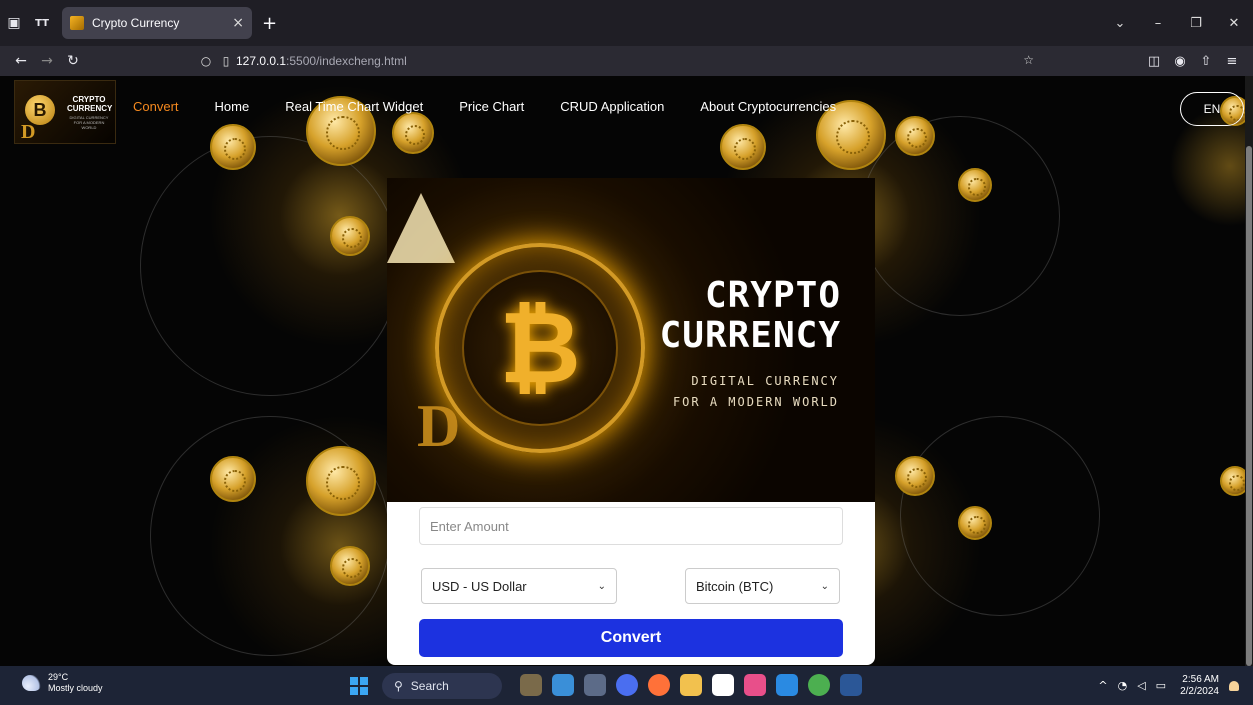  I want to click on menu-item-price-chart: Price Chart, so click(491, 106).